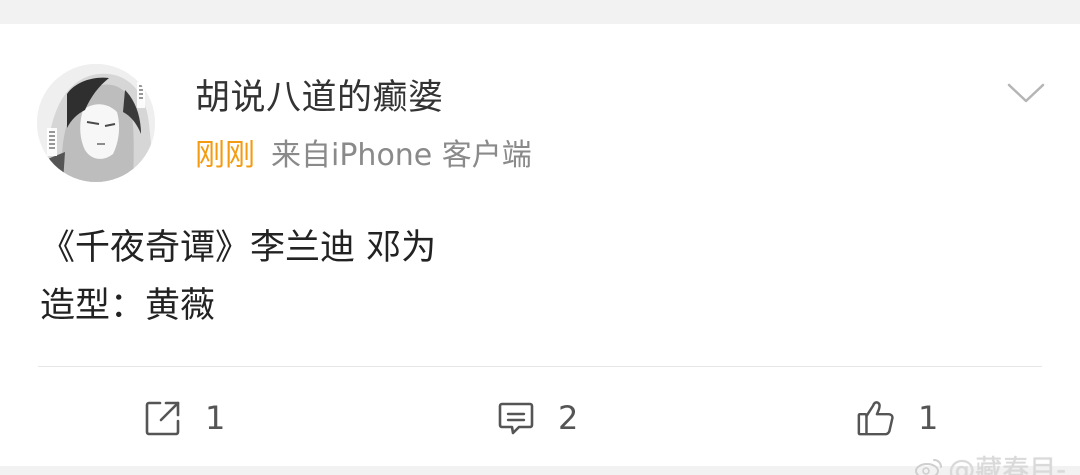 The height and width of the screenshot is (475, 1080). I want to click on repost-button: 1, so click(184, 418).